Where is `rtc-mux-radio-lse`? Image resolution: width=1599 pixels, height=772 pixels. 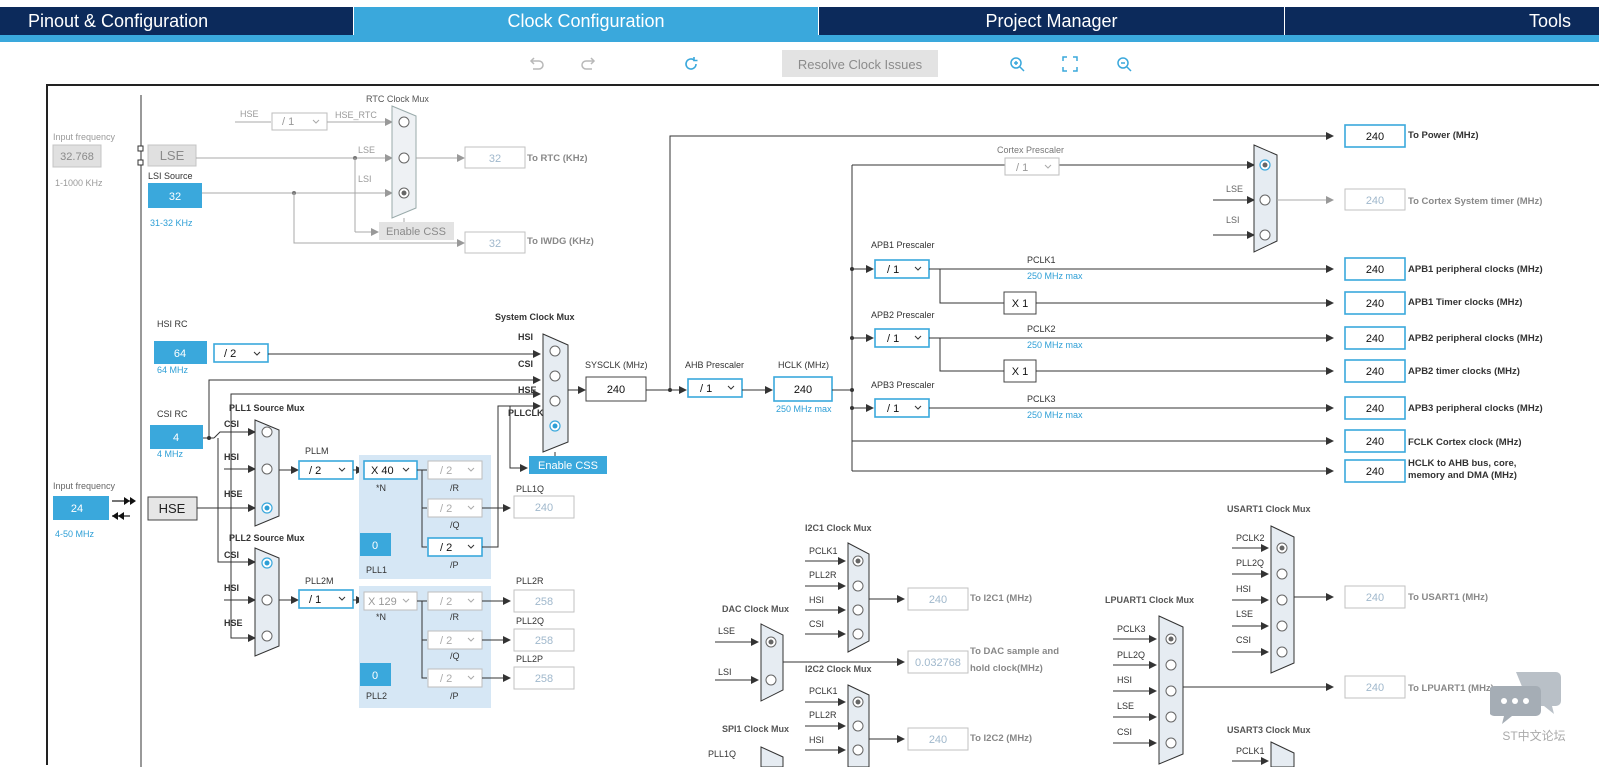 rtc-mux-radio-lse is located at coordinates (404, 158).